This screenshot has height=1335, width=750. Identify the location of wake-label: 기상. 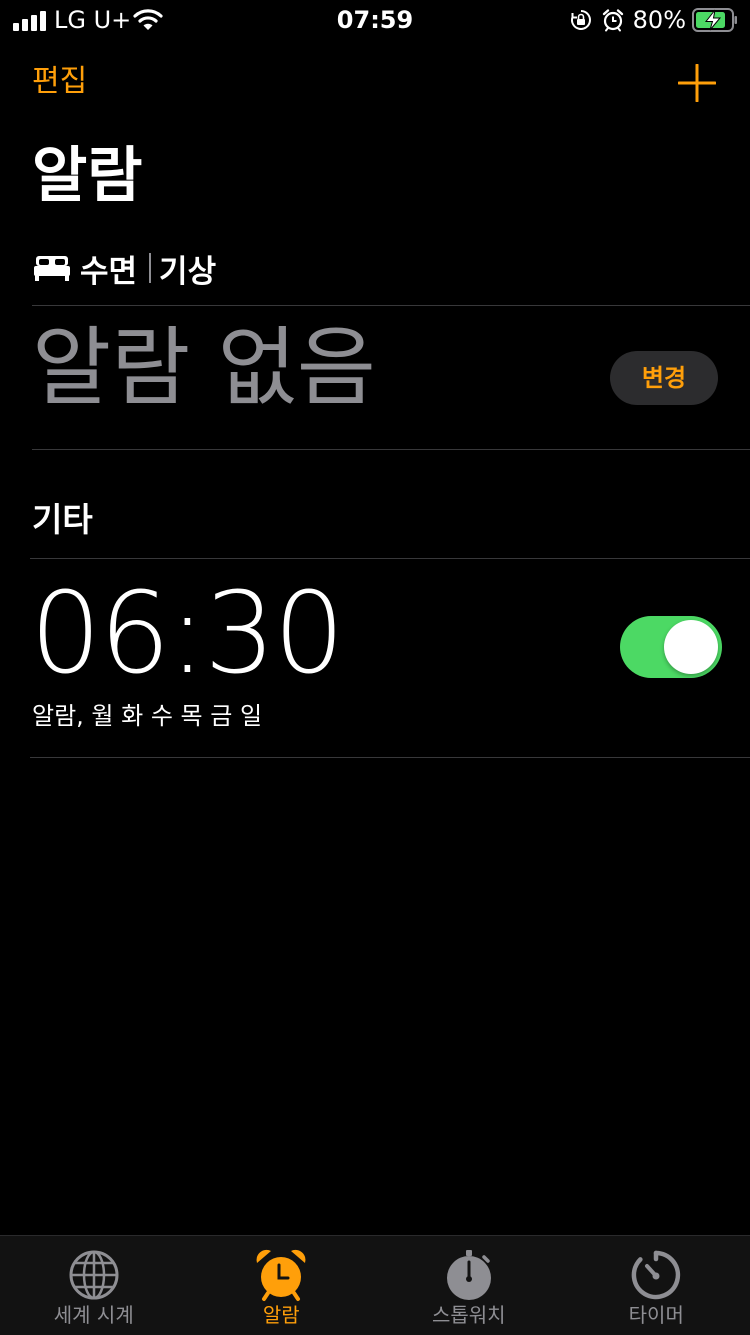
(187, 268).